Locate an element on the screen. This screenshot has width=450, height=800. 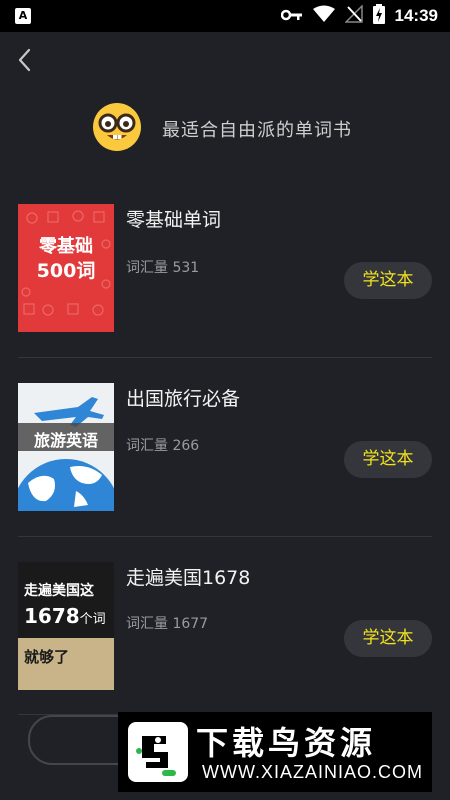
book-cover-travel: 旅游英语 is located at coordinates (66, 447).